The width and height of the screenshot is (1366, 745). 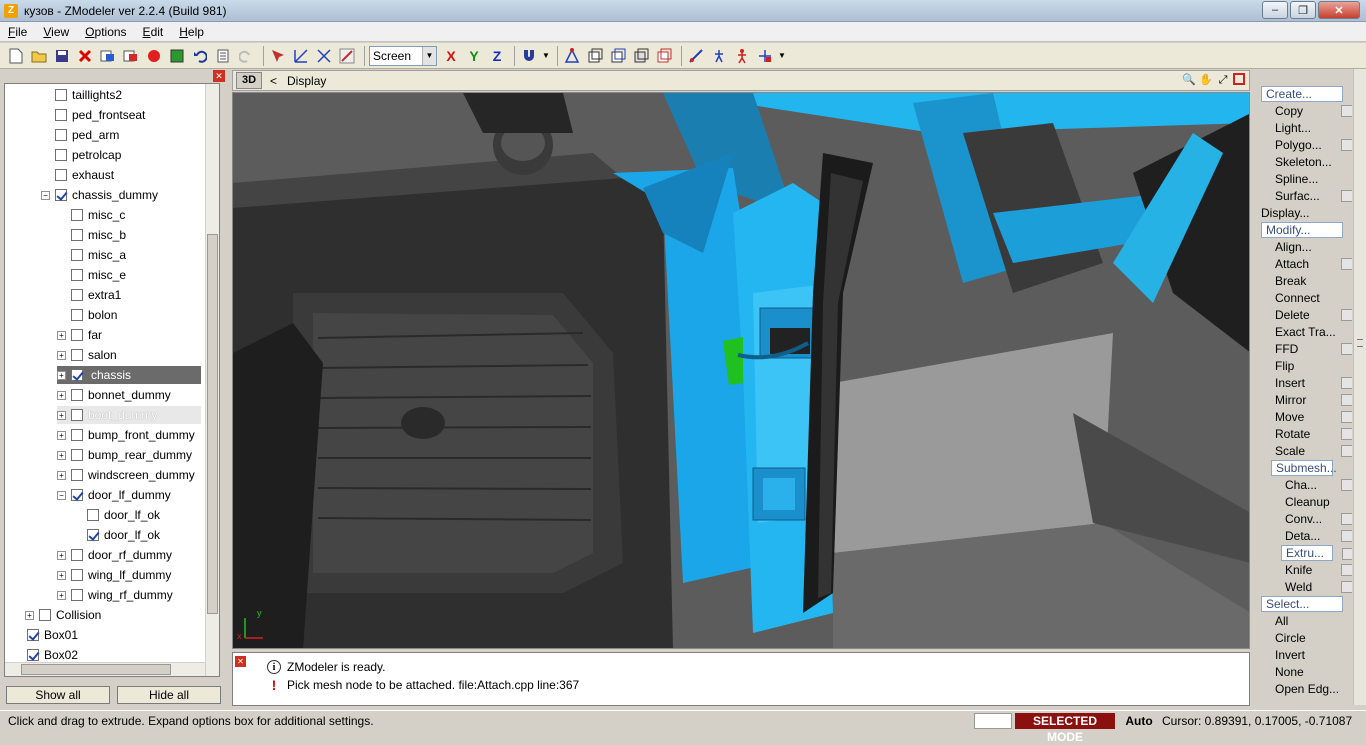 What do you see at coordinates (249, 80) in the screenshot?
I see `viewport-mode-3d: 3D` at bounding box center [249, 80].